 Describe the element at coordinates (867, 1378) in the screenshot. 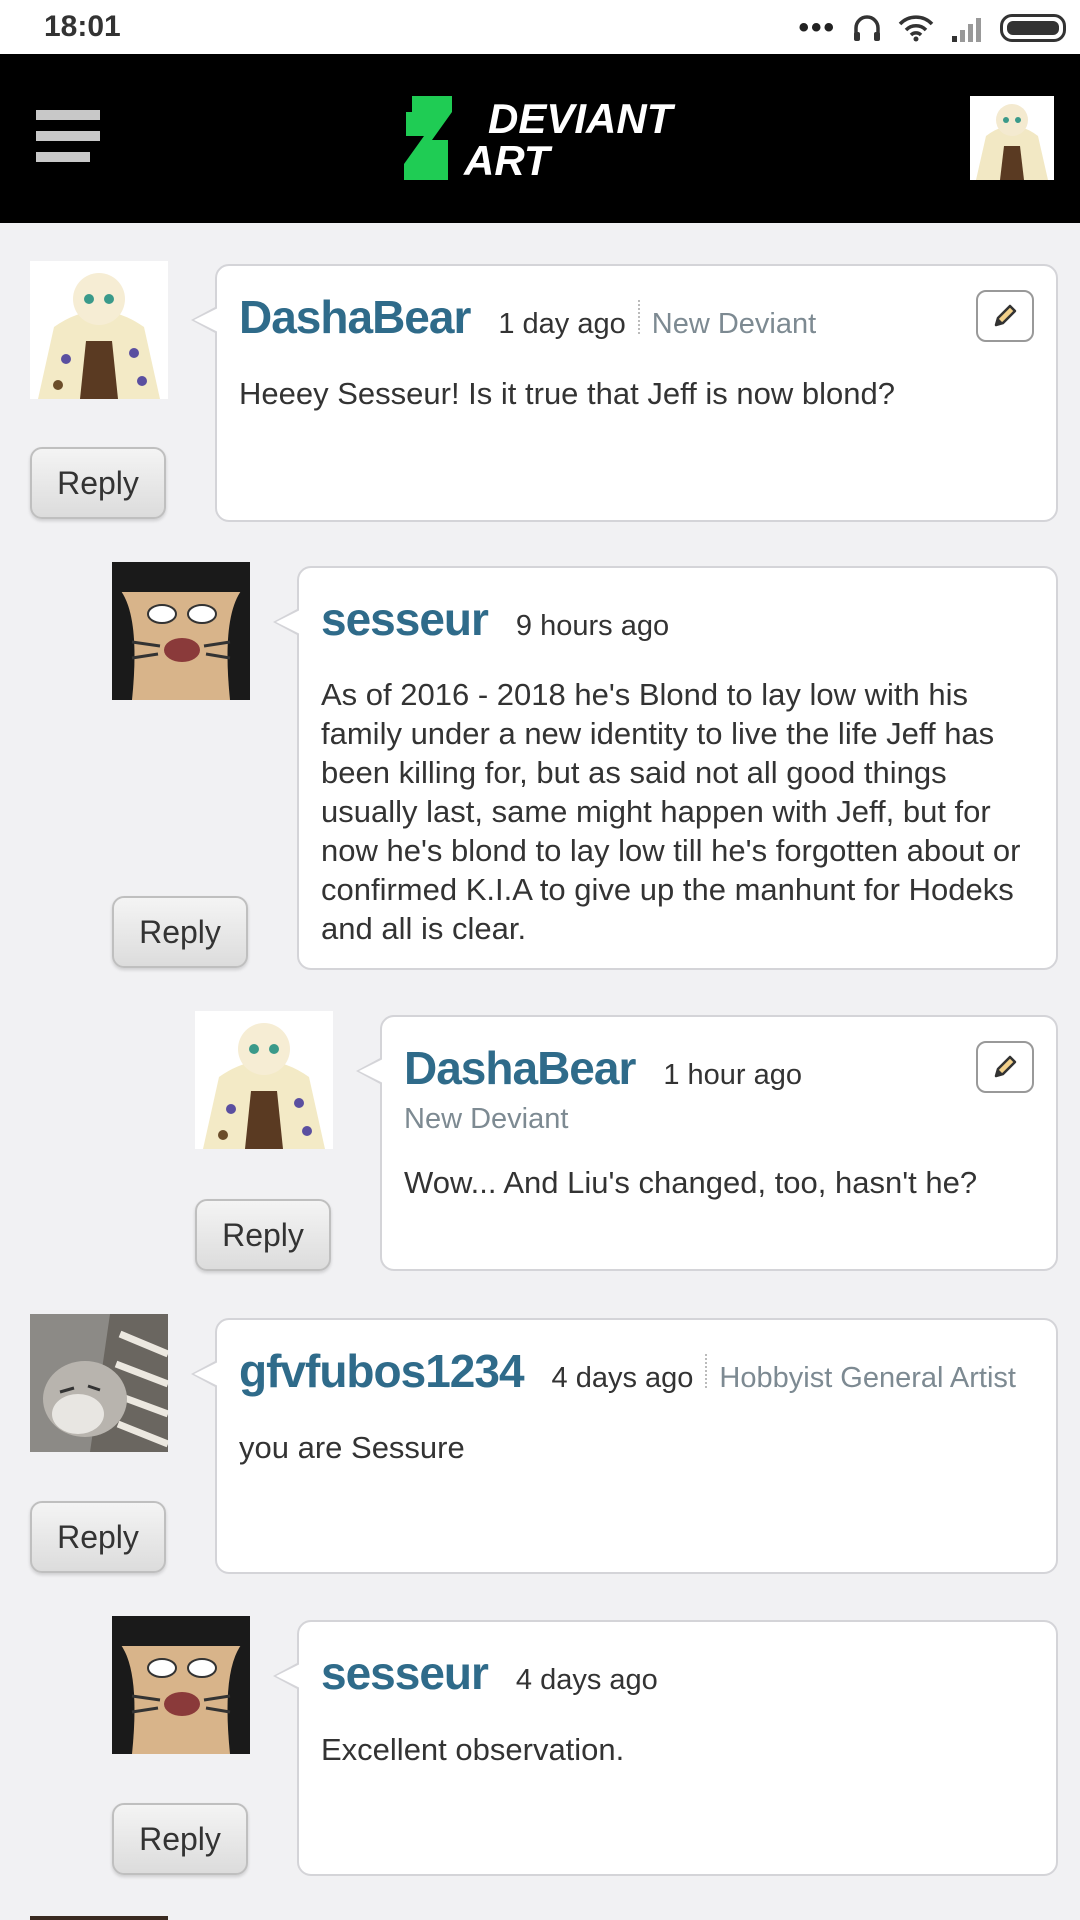

I see `comment-rank: Hobbyist General Artist` at that location.